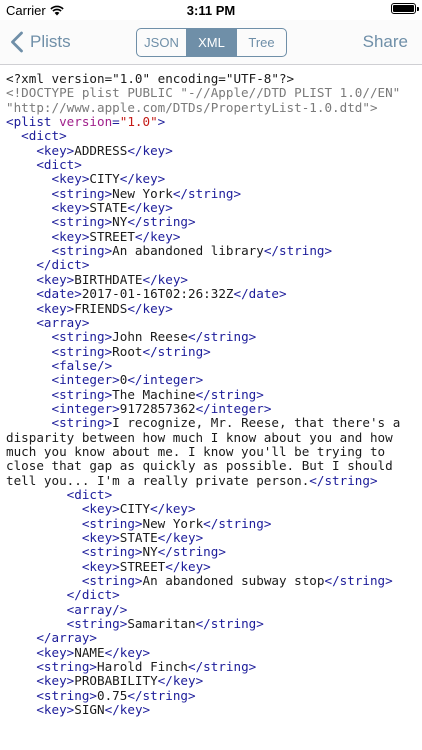  What do you see at coordinates (157, 294) in the screenshot?
I see `code-text: 2017-01-16T02:26:32Z` at bounding box center [157, 294].